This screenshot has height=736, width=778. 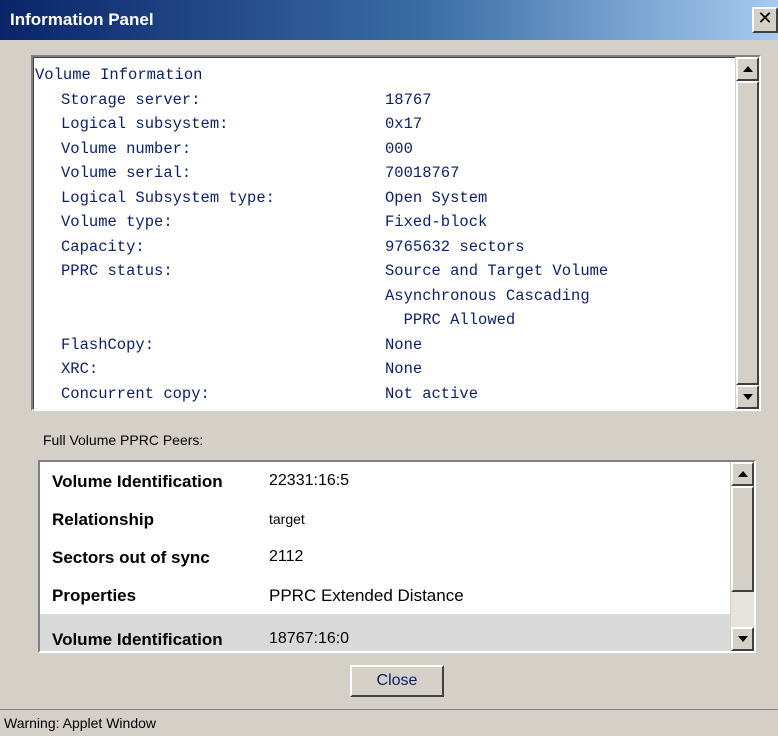 What do you see at coordinates (80, 723) in the screenshot?
I see `status-text: Warning: Applet Window` at bounding box center [80, 723].